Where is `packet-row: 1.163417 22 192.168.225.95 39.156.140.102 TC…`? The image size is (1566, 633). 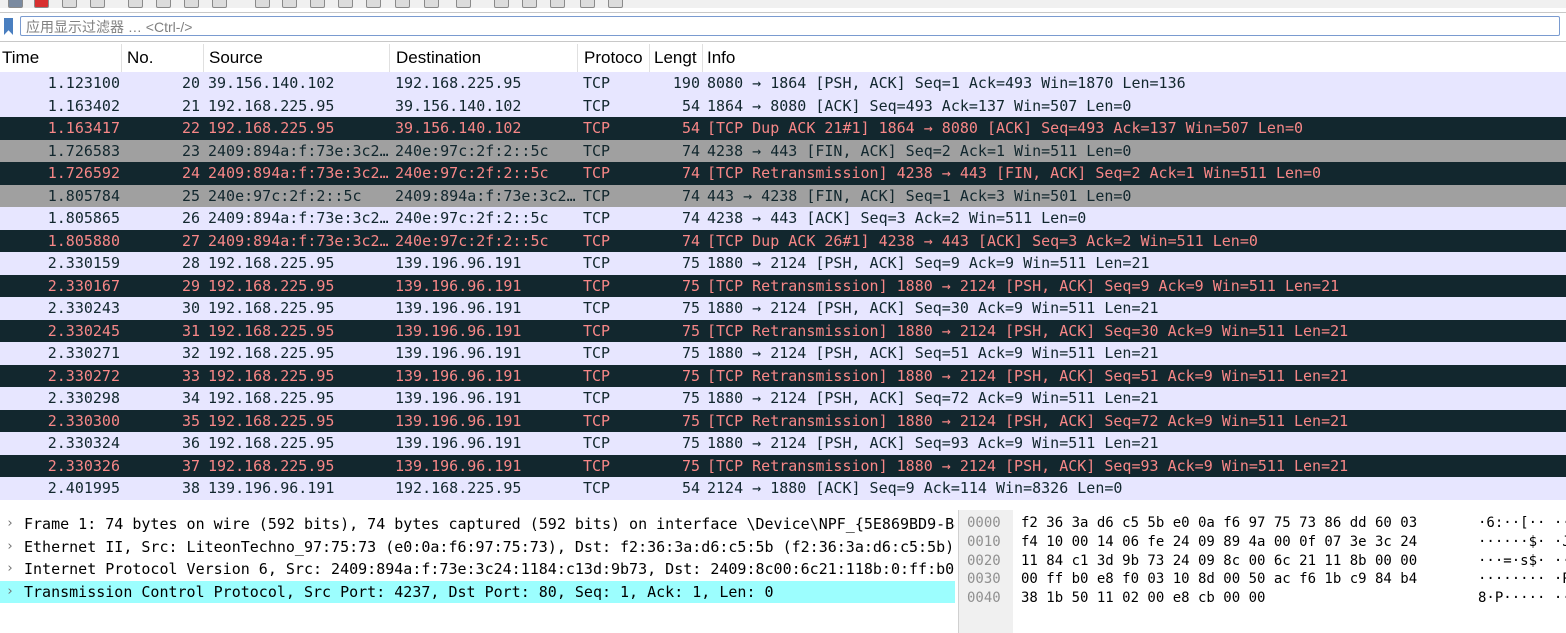 packet-row: 1.163417 22 192.168.225.95 39.156.140.102 TC… is located at coordinates (783, 128).